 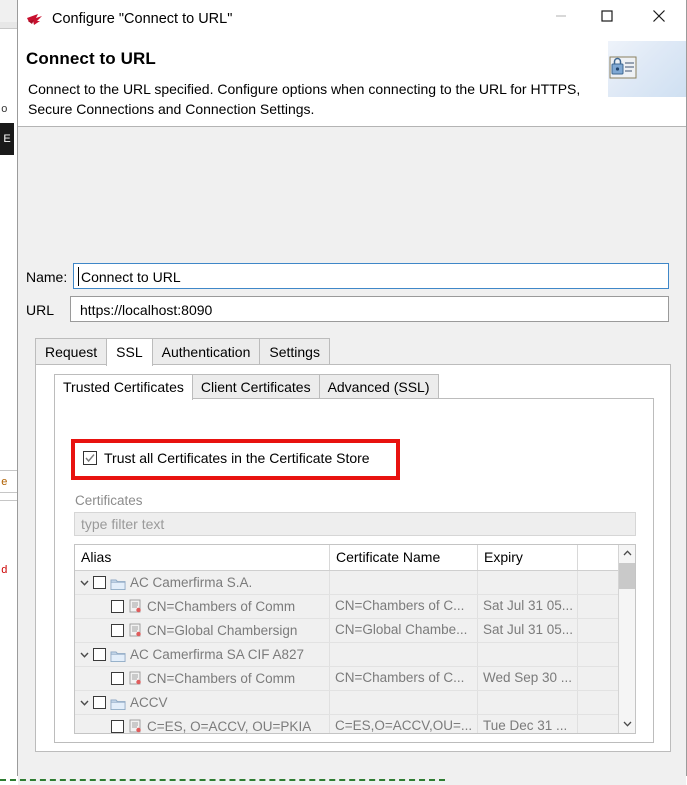 What do you see at coordinates (369, 309) in the screenshot?
I see `url-input: https://localhost:8090` at bounding box center [369, 309].